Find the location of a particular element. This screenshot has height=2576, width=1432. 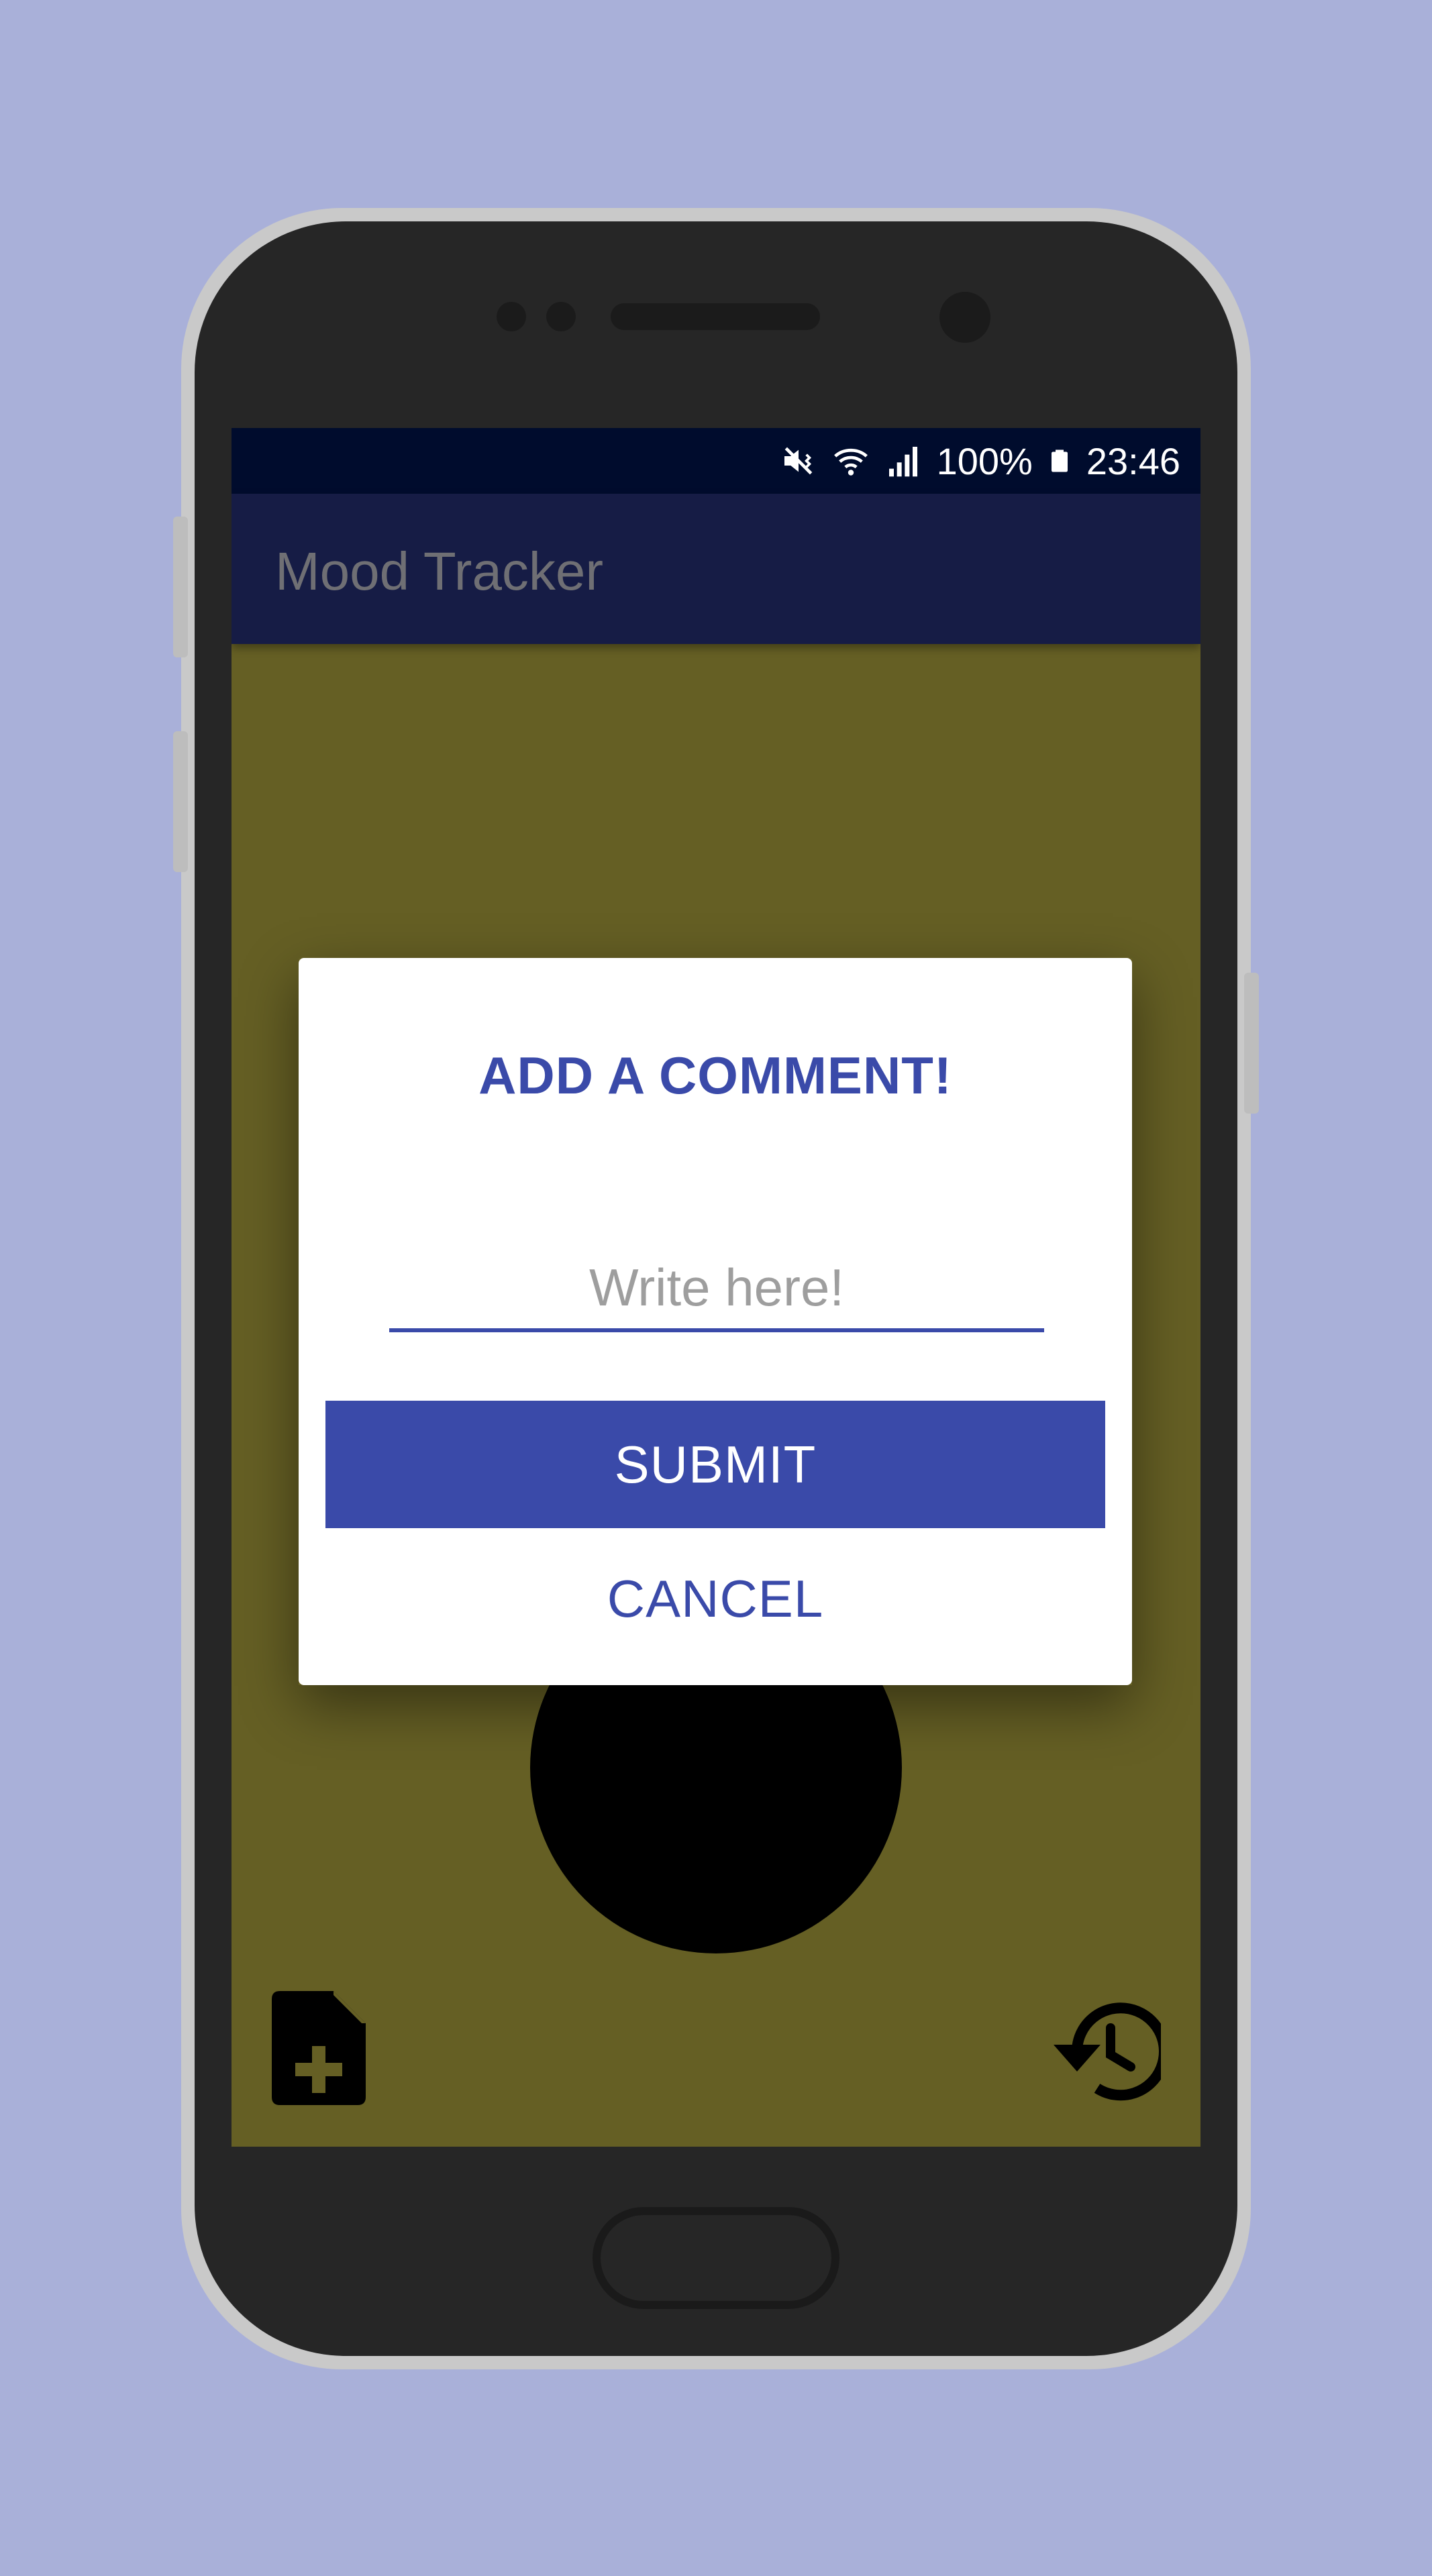

history-icon is located at coordinates (1112, 2051).